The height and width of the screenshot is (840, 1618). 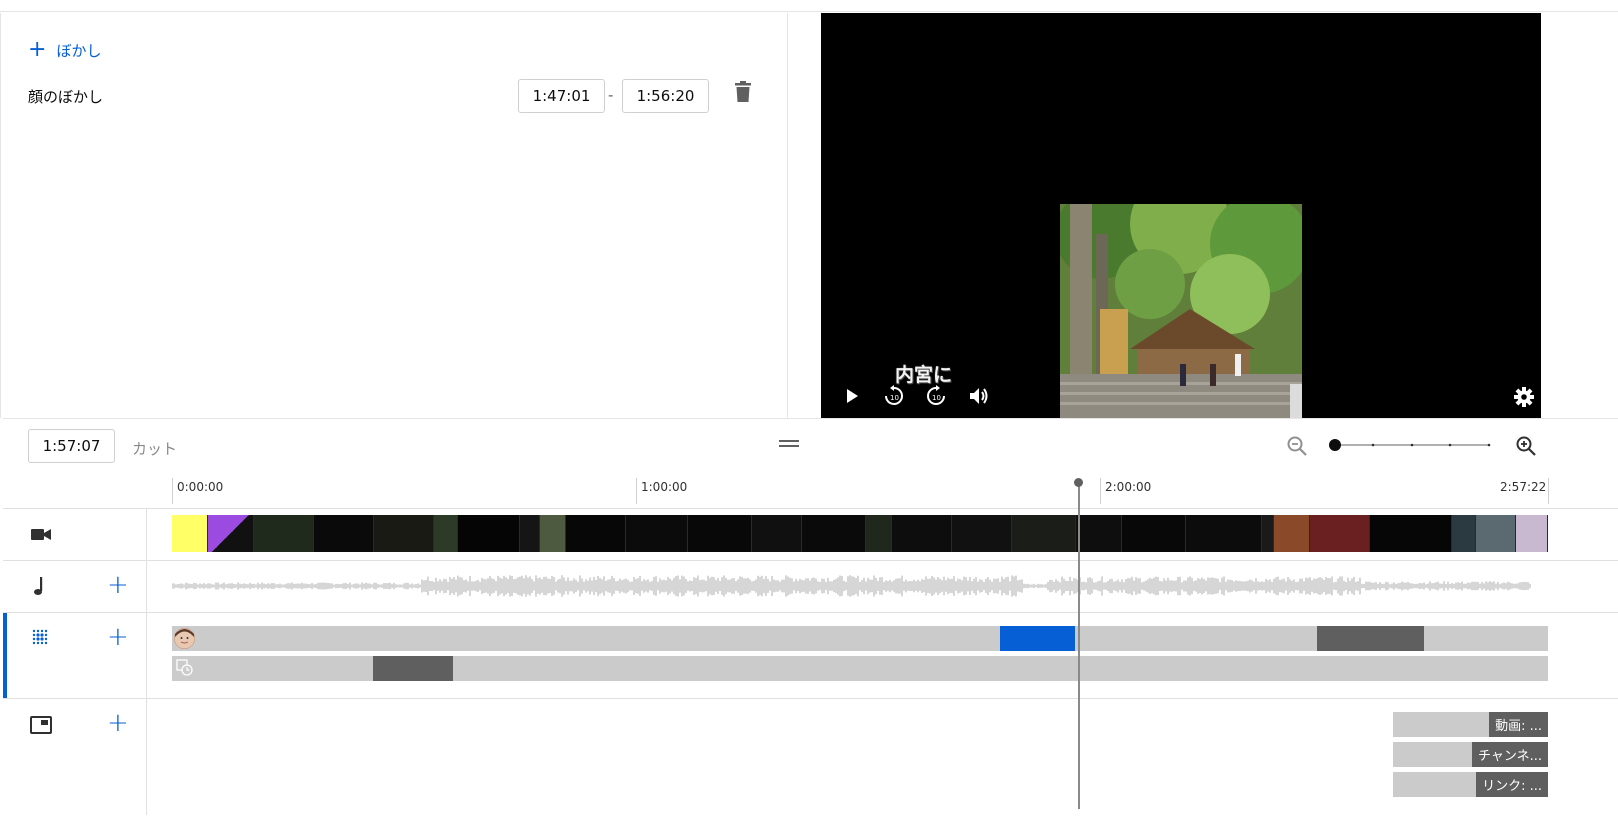 What do you see at coordinates (41, 725) in the screenshot?
I see `end-screen-icon` at bounding box center [41, 725].